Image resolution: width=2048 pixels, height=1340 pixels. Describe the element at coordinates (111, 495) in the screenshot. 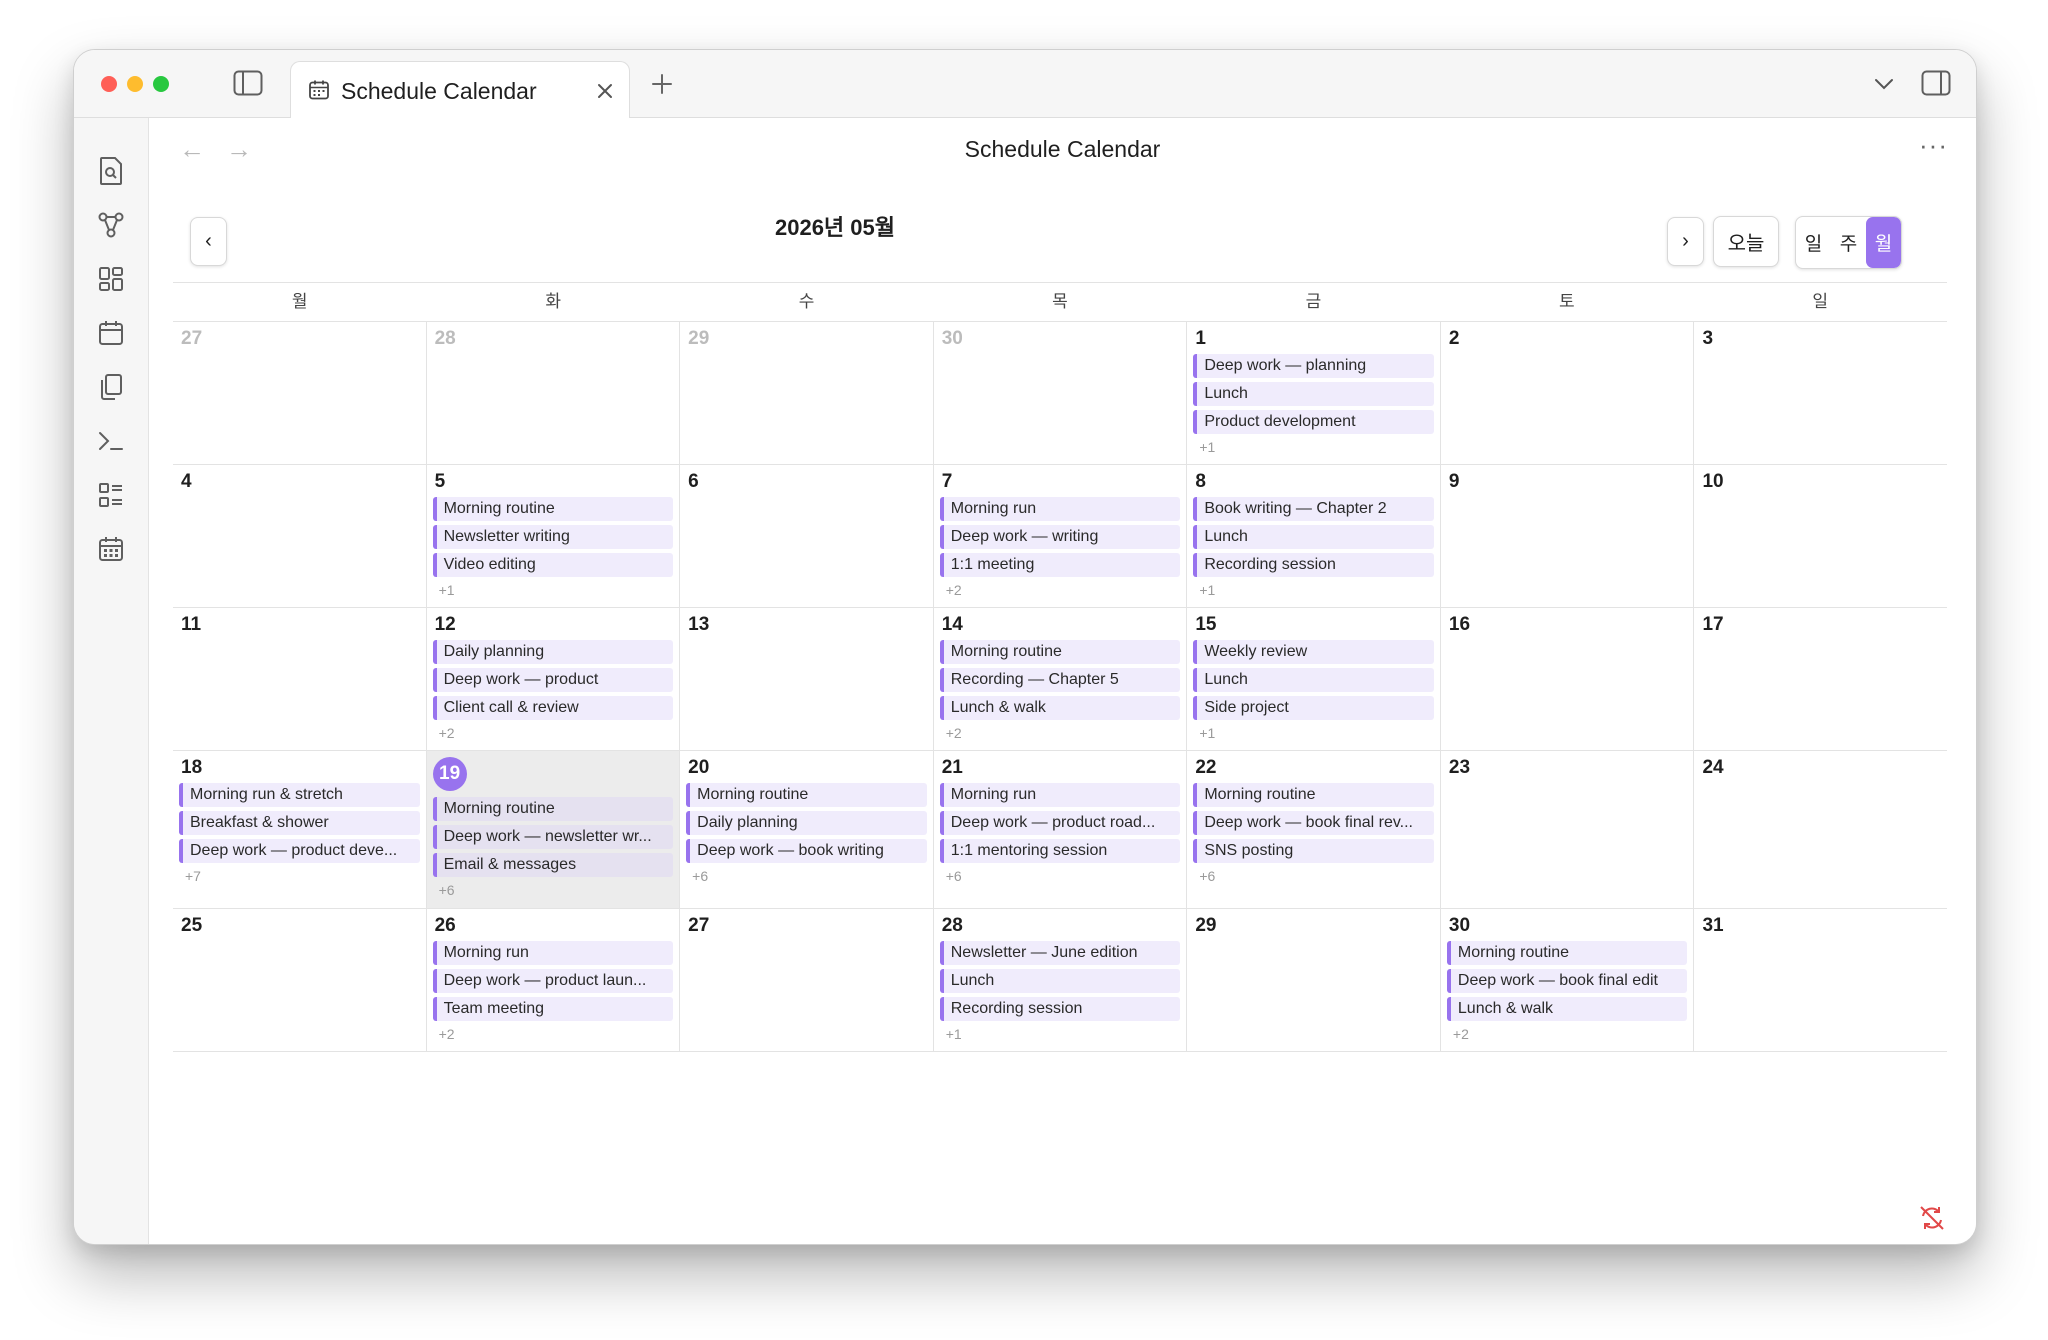

I see `list-view-icon` at that location.